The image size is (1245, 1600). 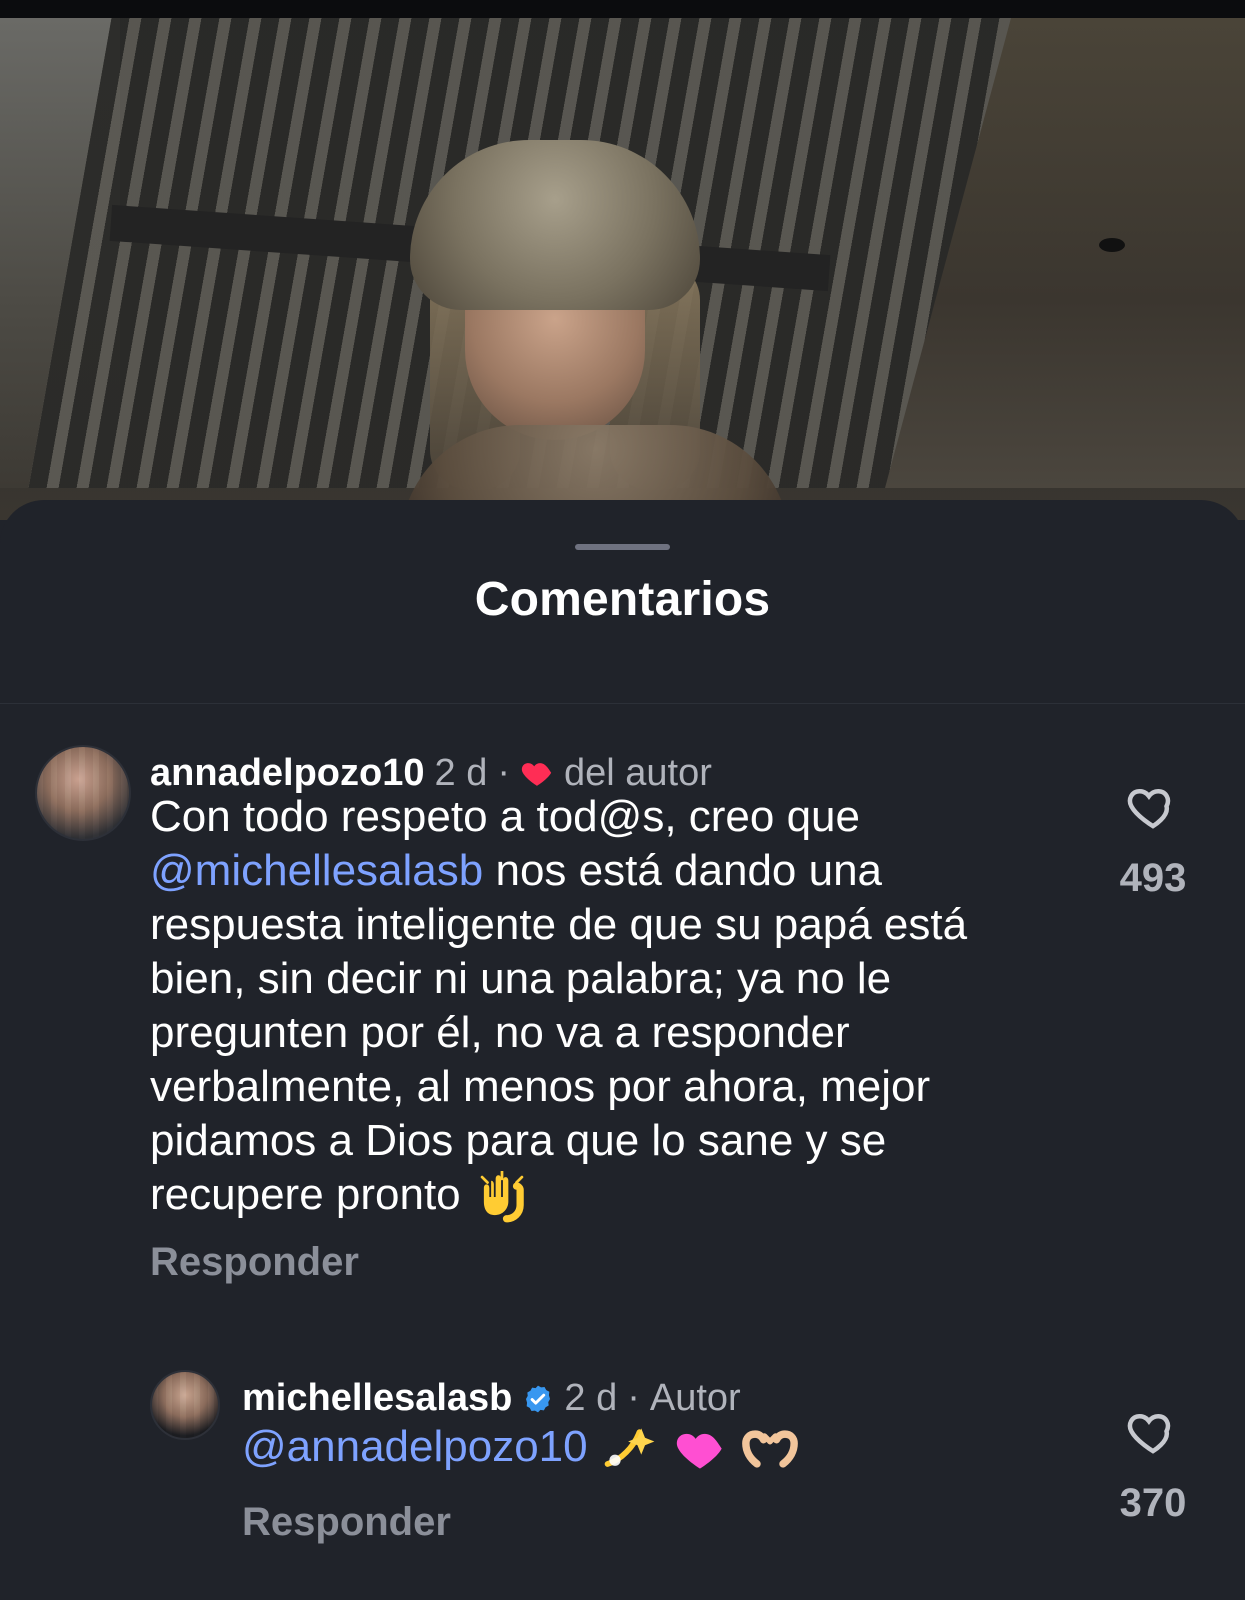 I want to click on like-count: 370, so click(x=1153, y=1503).